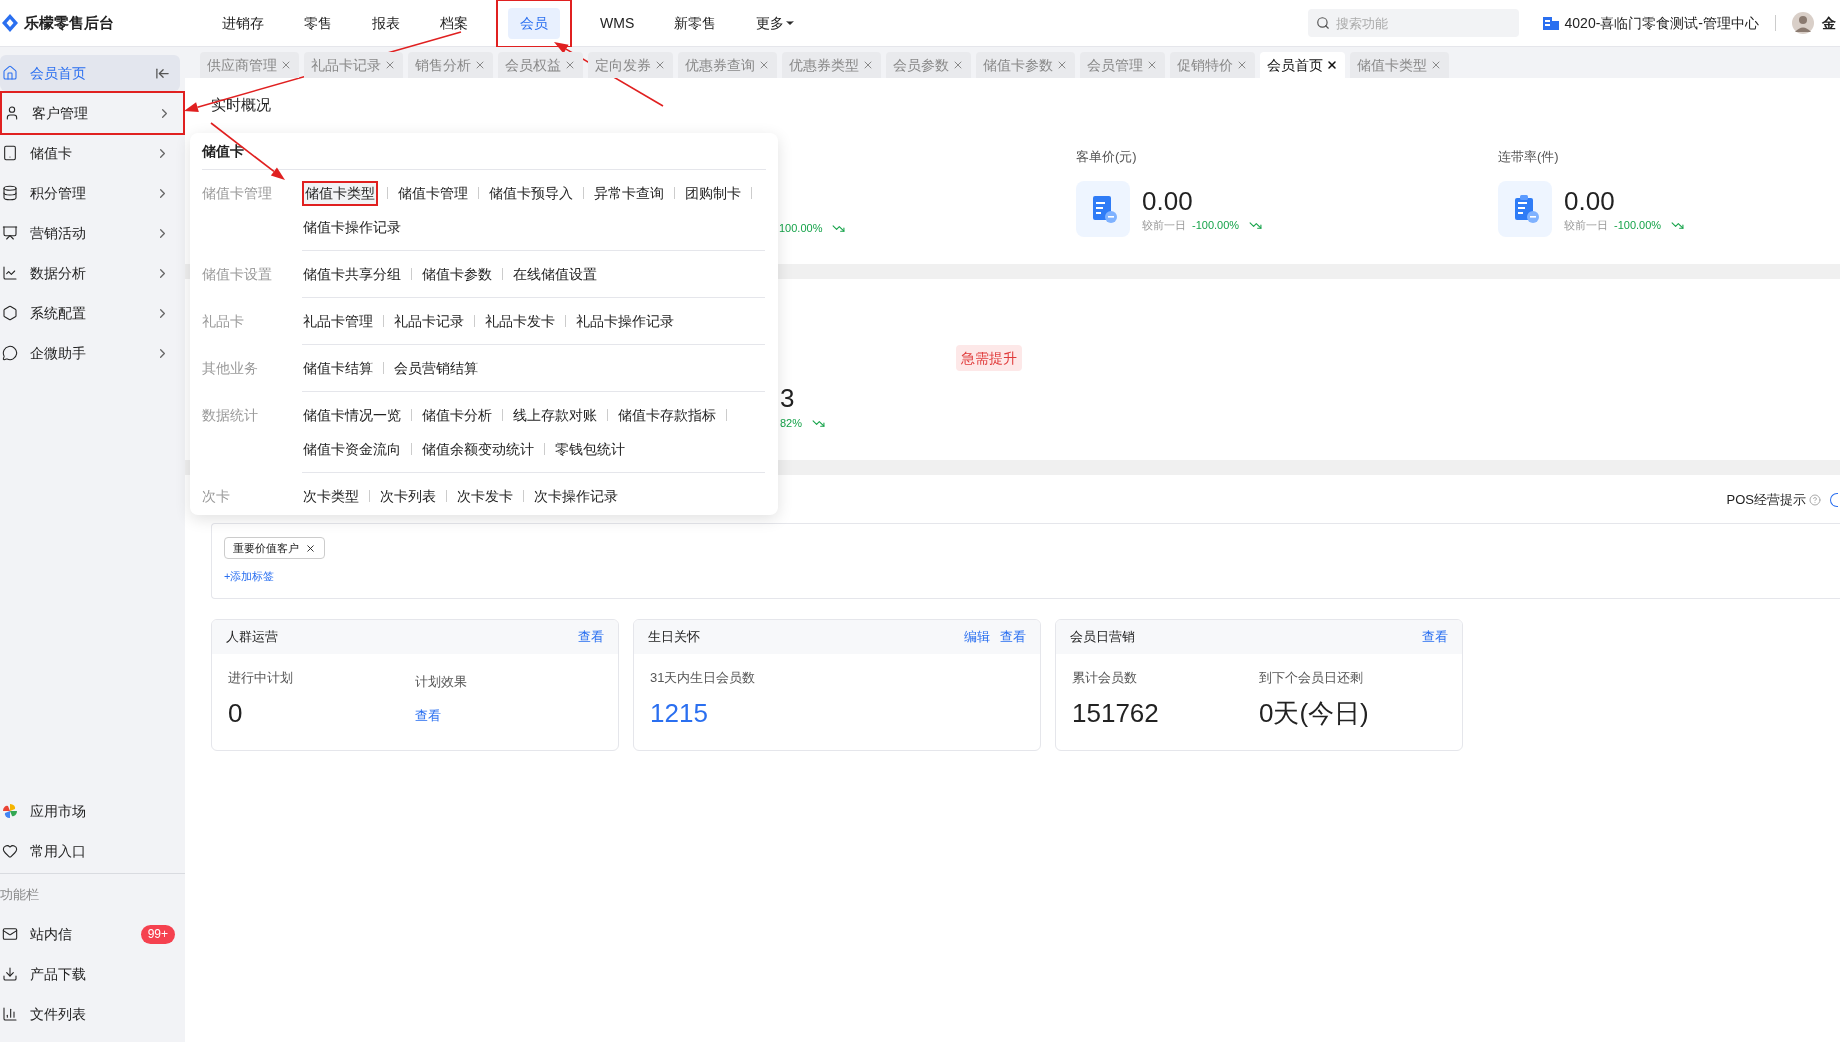 The image size is (1840, 1042). What do you see at coordinates (776, 23) in the screenshot?
I see `nav-tab: 更多` at bounding box center [776, 23].